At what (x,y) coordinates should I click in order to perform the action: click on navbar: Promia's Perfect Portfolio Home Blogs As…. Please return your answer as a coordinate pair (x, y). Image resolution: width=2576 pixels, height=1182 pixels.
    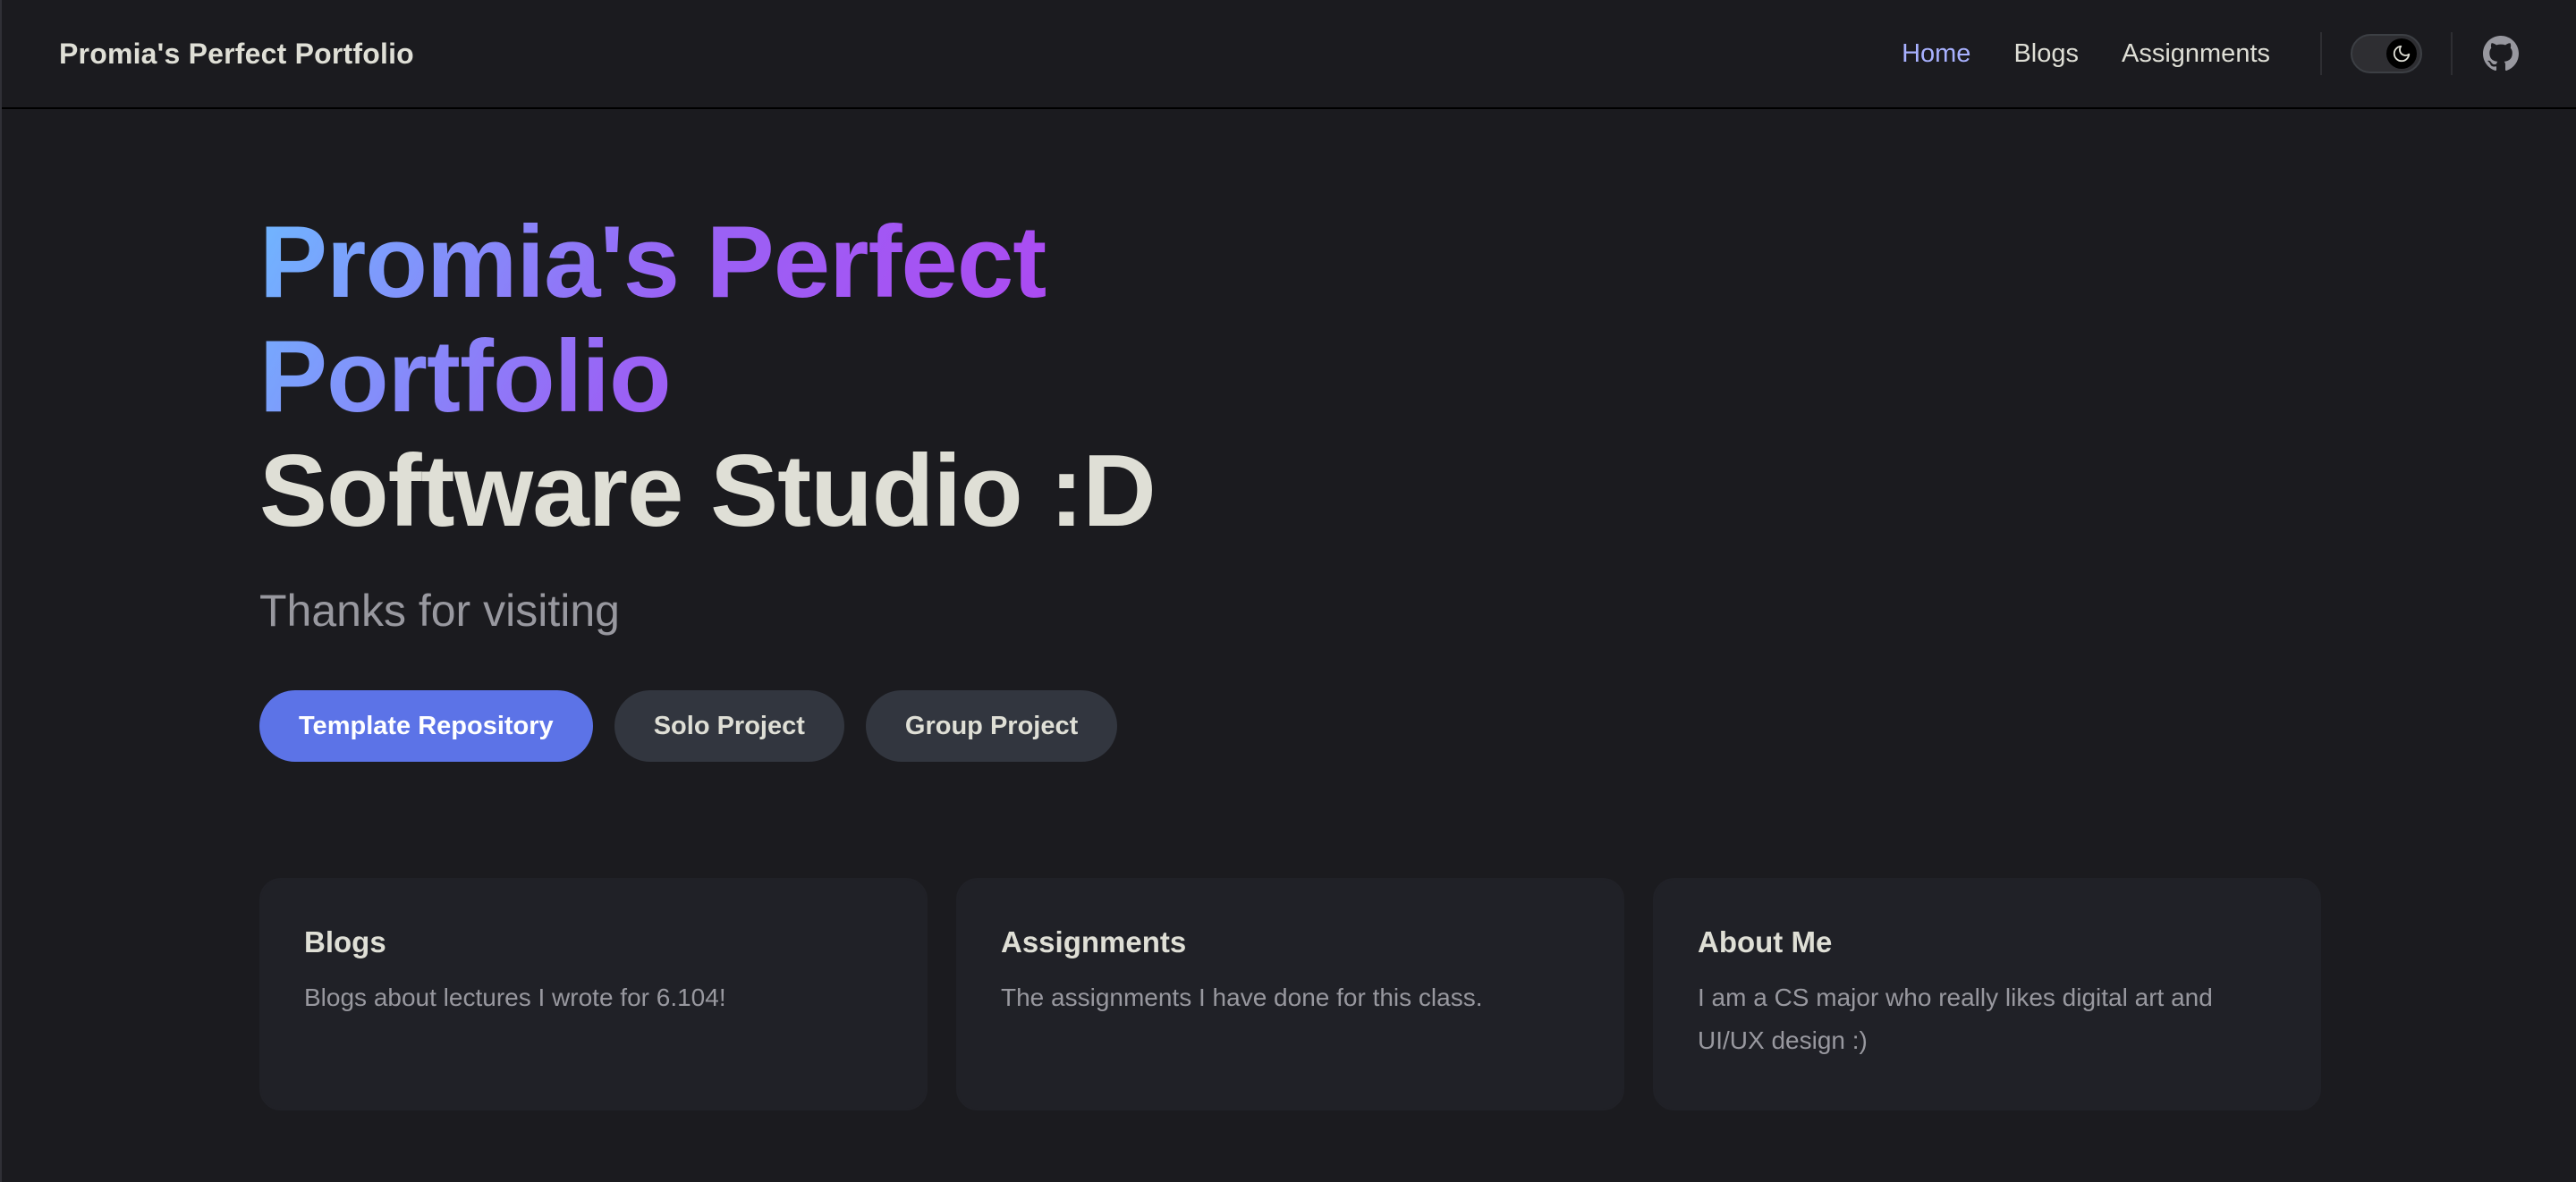
    Looking at the image, I should click on (1289, 54).